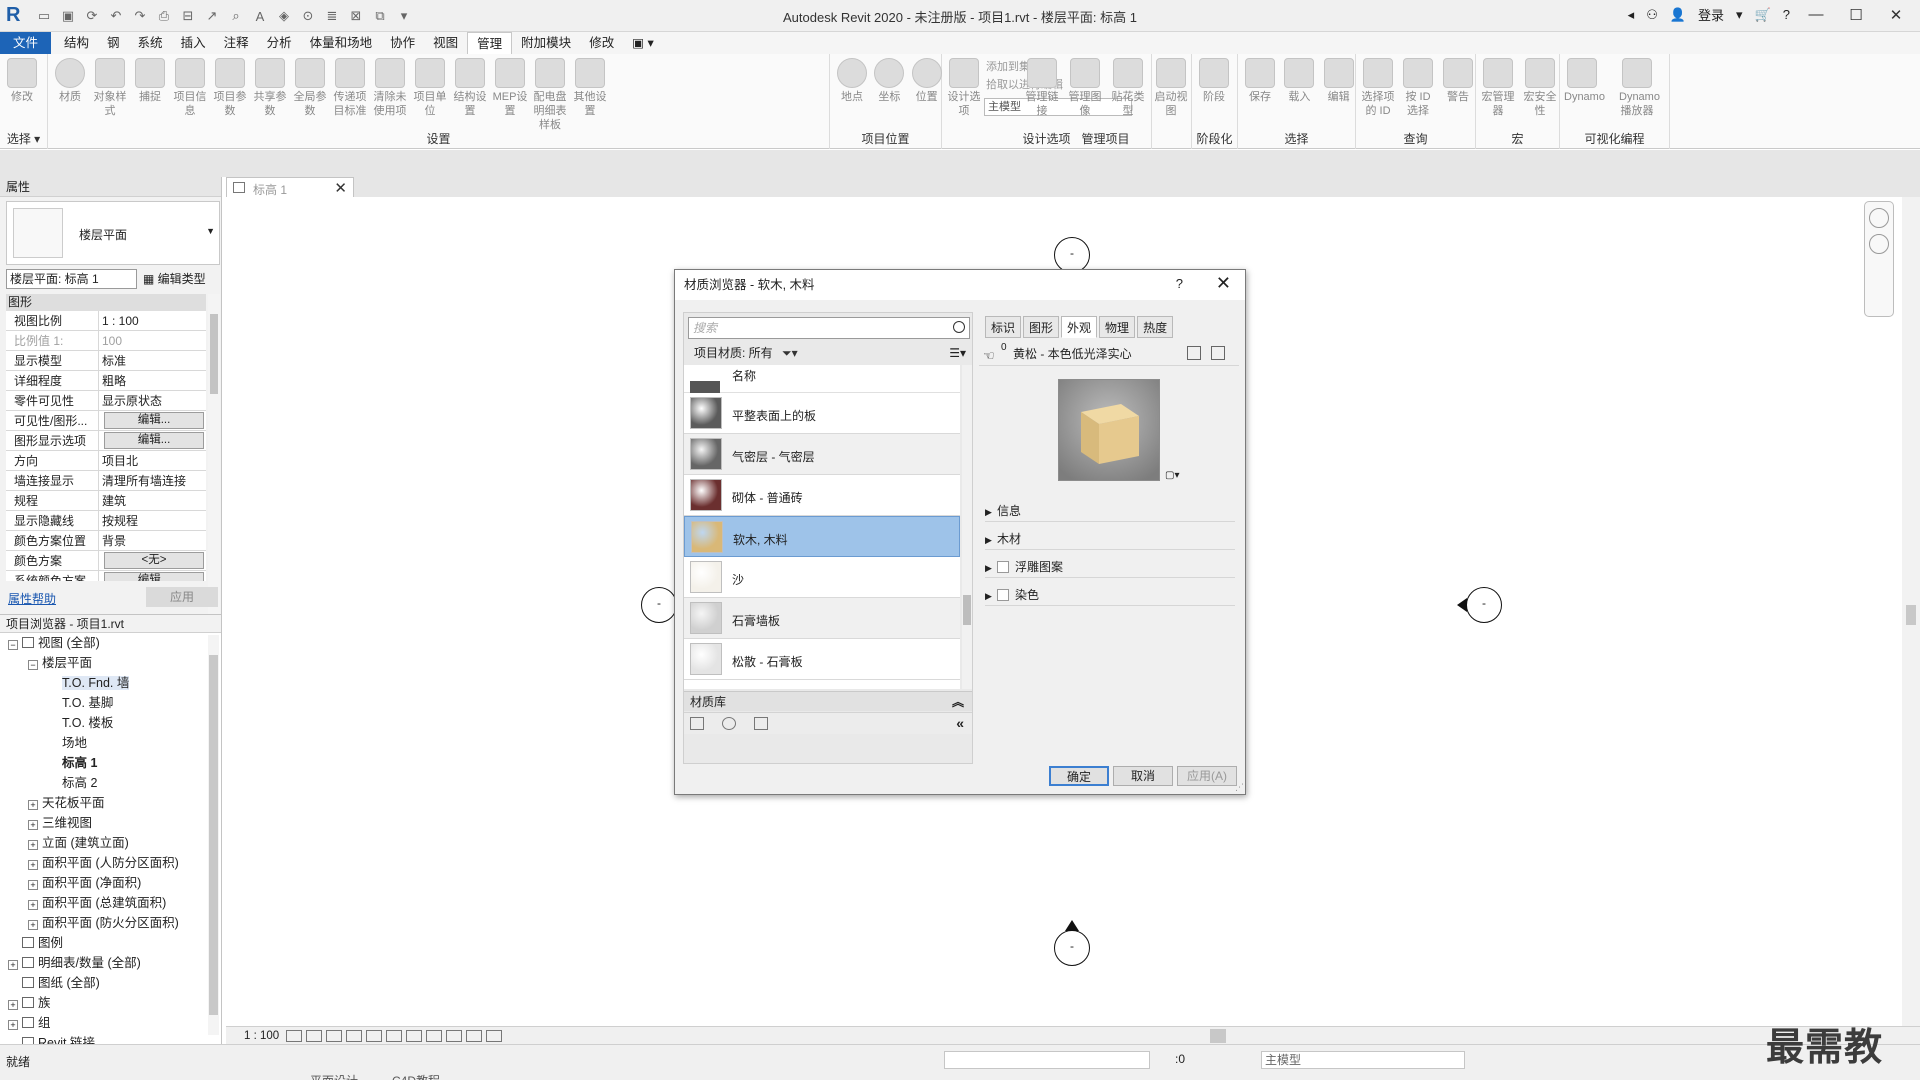 The height and width of the screenshot is (1080, 1920). Describe the element at coordinates (1079, 327) in the screenshot. I see `editor-tab: 外观` at that location.